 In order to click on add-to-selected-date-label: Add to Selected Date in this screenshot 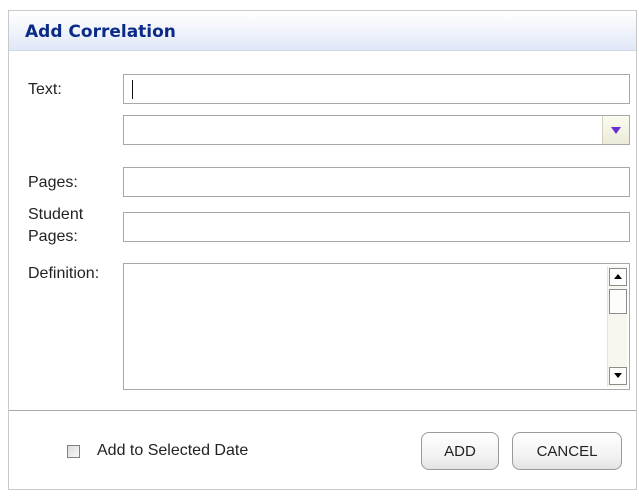, I will do `click(173, 450)`.